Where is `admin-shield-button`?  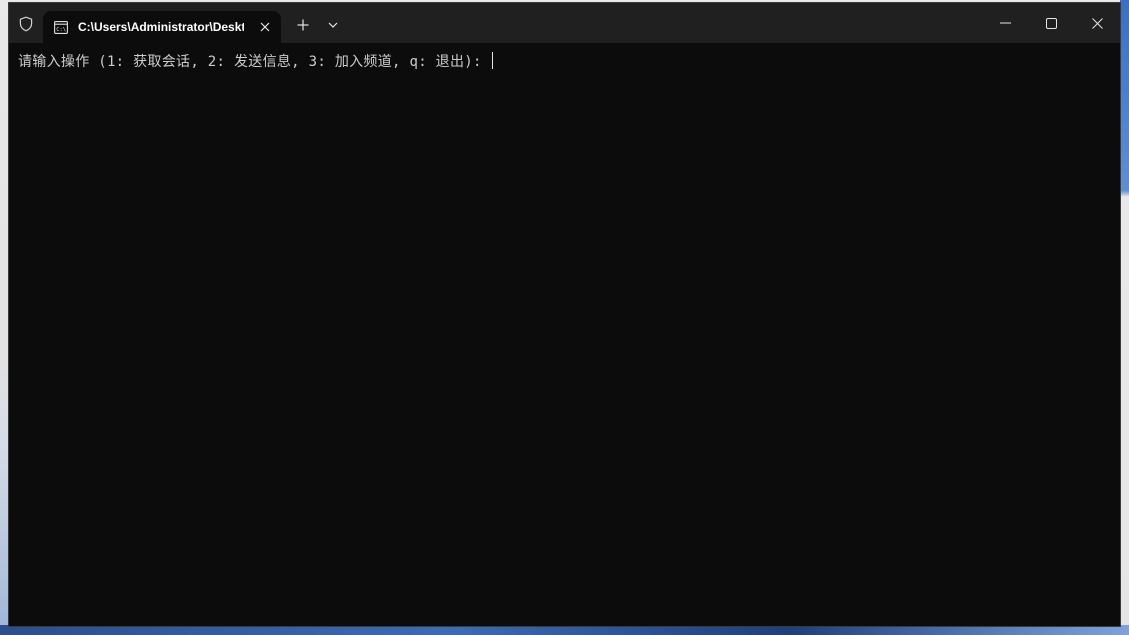 admin-shield-button is located at coordinates (26, 24).